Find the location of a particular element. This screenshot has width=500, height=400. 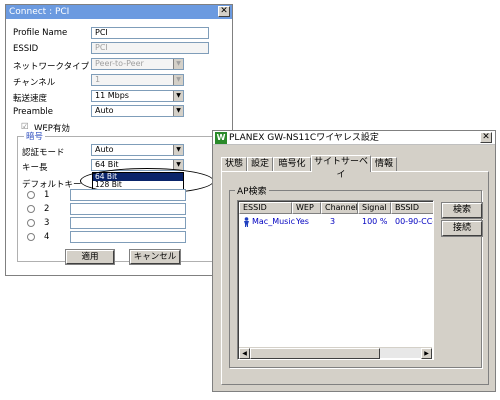

planex-logo-icon: W is located at coordinates (221, 138).